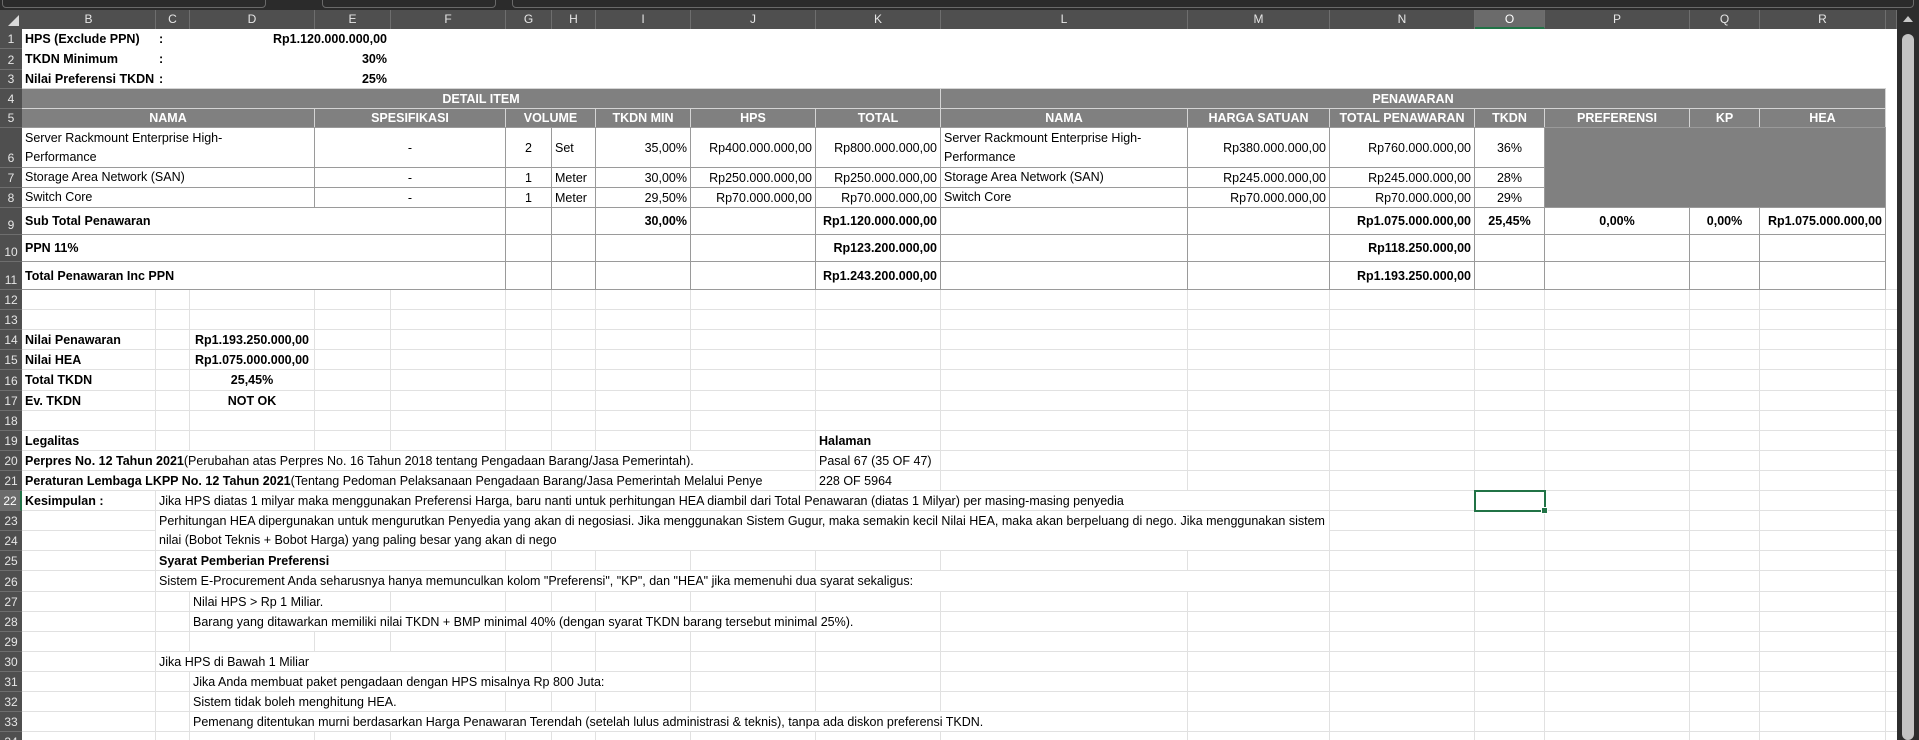 The image size is (1919, 740). Describe the element at coordinates (528, 147) in the screenshot. I see `item-volume: 2` at that location.